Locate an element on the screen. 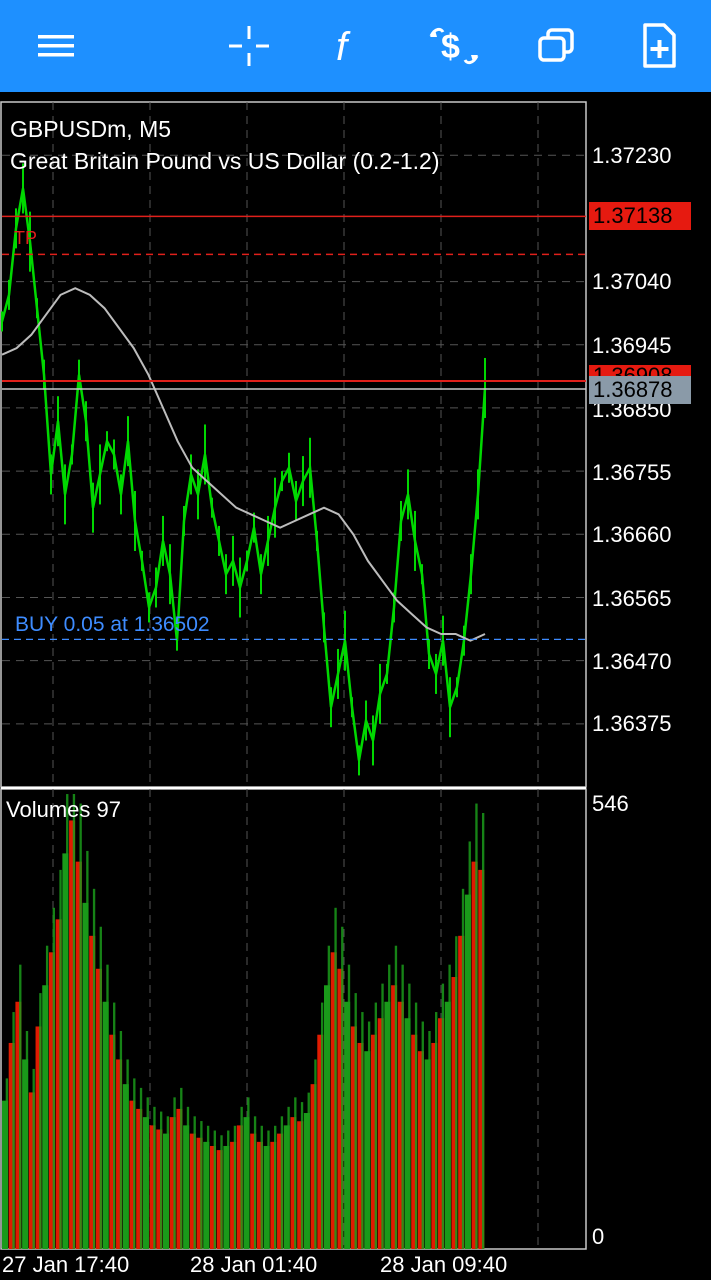 The height and width of the screenshot is (1280, 711). price-tick: 1.36470 is located at coordinates (632, 661).